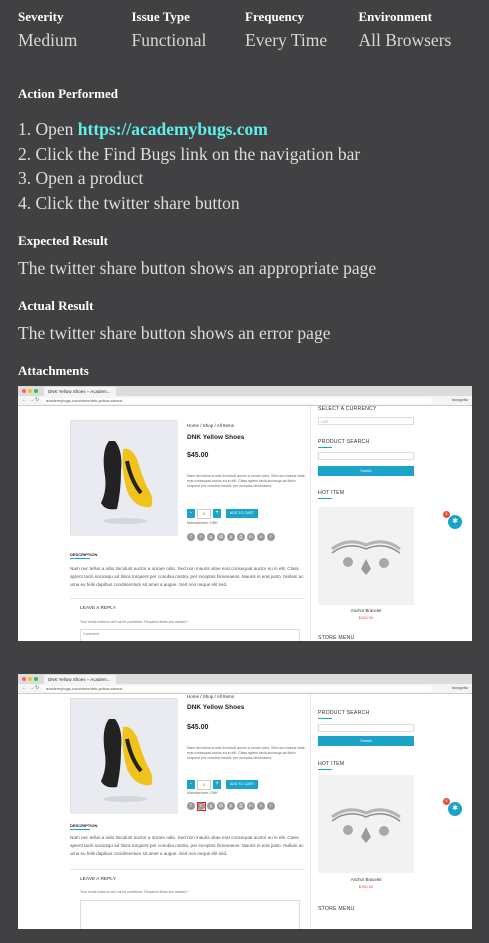 This screenshot has width=489, height=943. What do you see at coordinates (201, 537) in the screenshot?
I see `twitter-share-icon: t` at bounding box center [201, 537].